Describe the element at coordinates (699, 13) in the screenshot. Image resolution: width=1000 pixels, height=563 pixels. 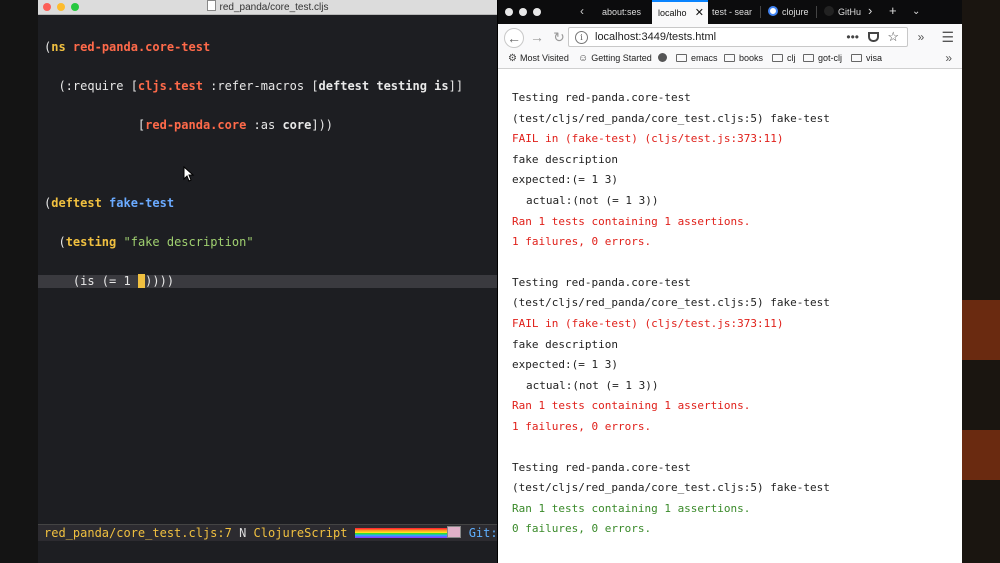
I see `close-tab-icon: ✕` at that location.